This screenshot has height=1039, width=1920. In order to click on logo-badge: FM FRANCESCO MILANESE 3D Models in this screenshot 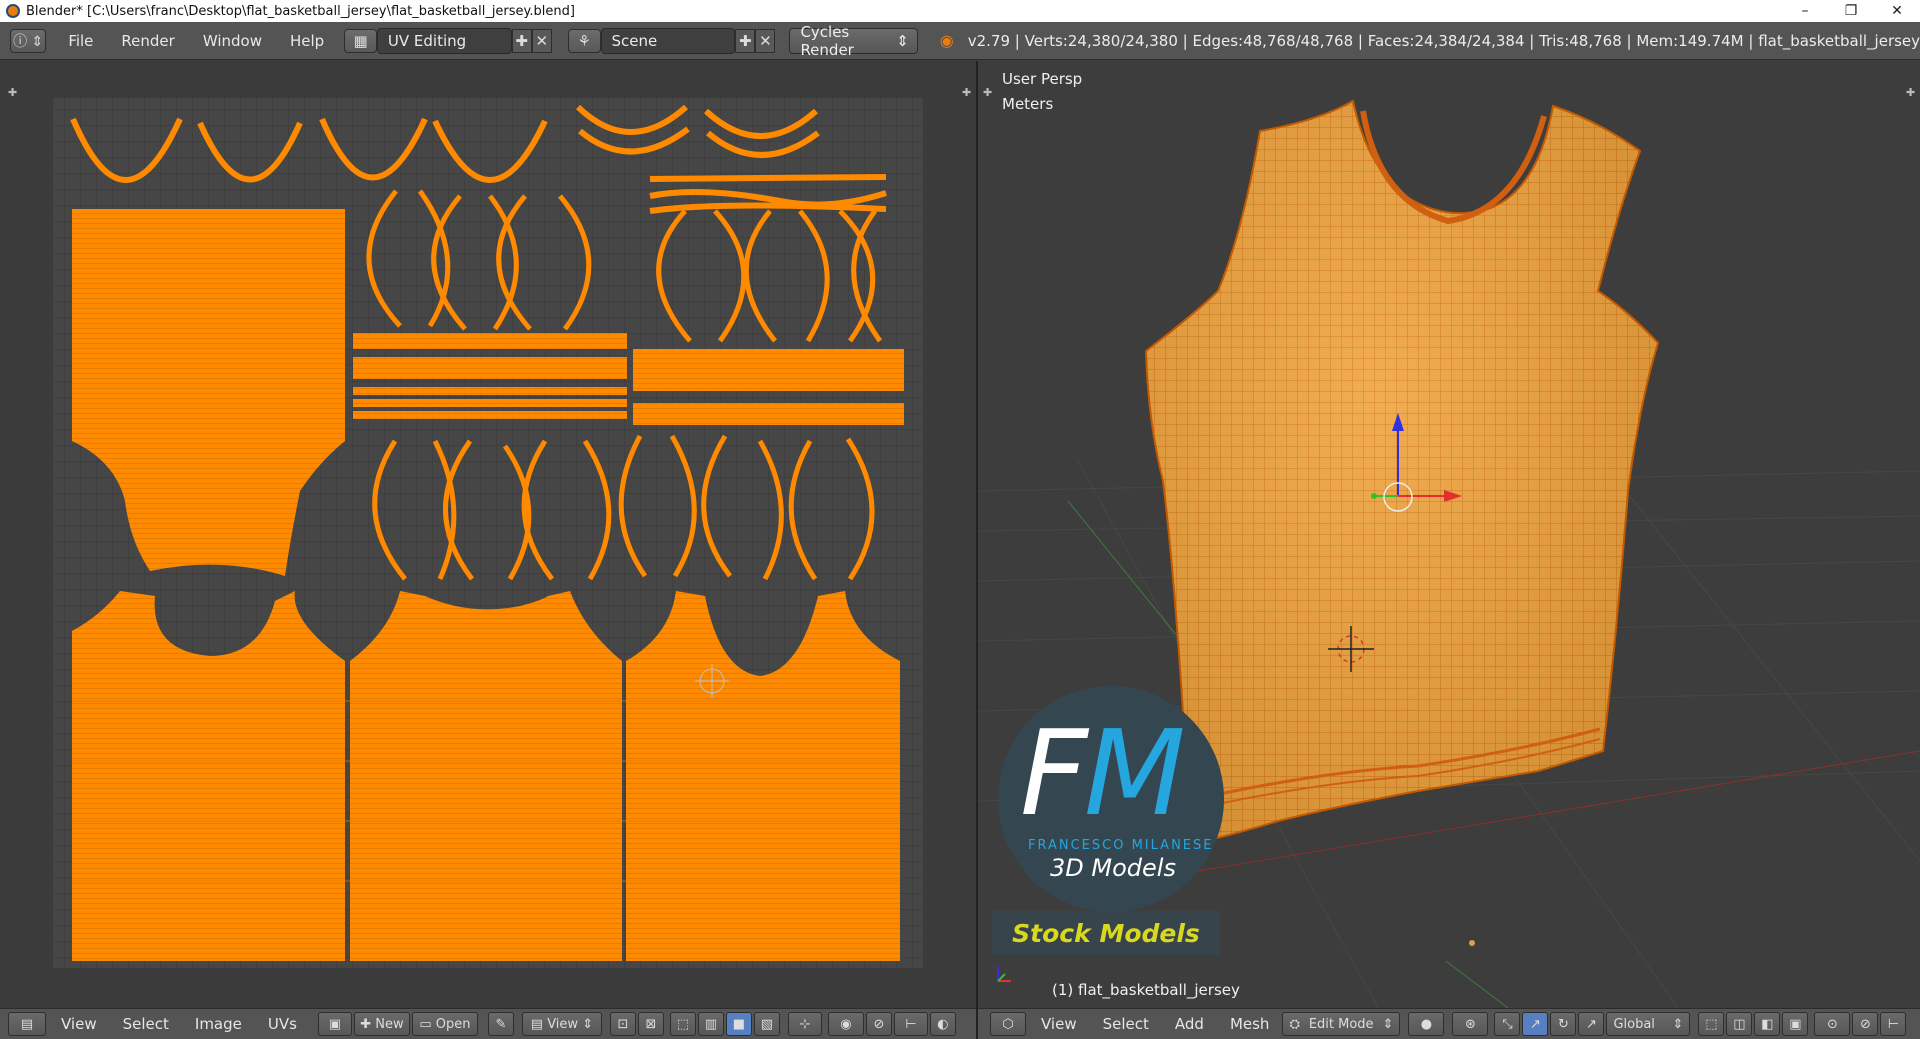, I will do `click(1111, 799)`.